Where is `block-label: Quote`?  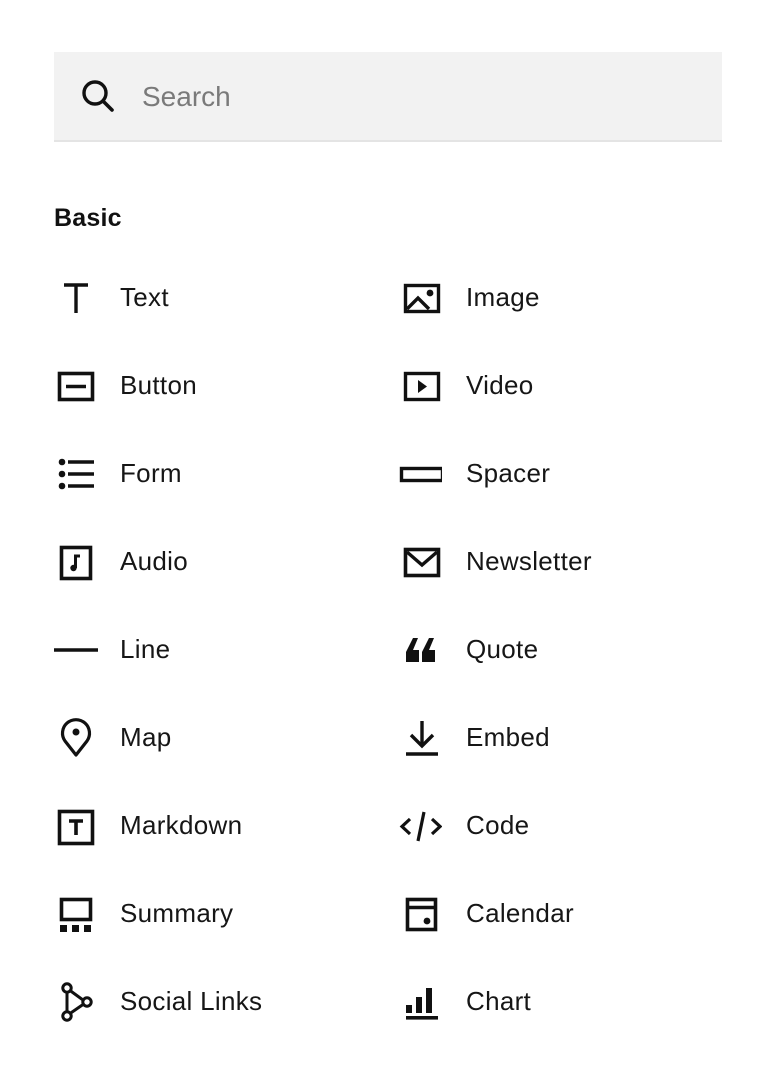 block-label: Quote is located at coordinates (502, 649).